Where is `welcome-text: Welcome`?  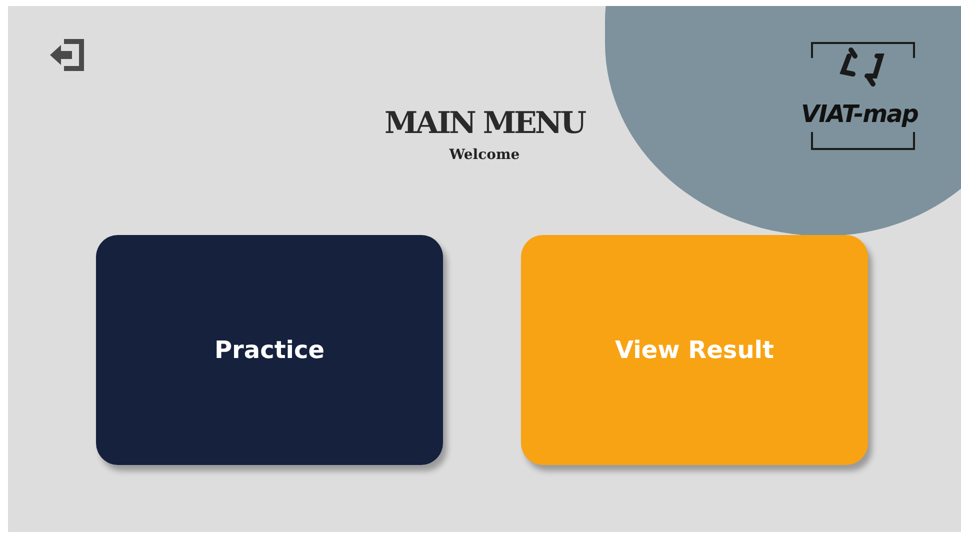 welcome-text: Welcome is located at coordinates (484, 155).